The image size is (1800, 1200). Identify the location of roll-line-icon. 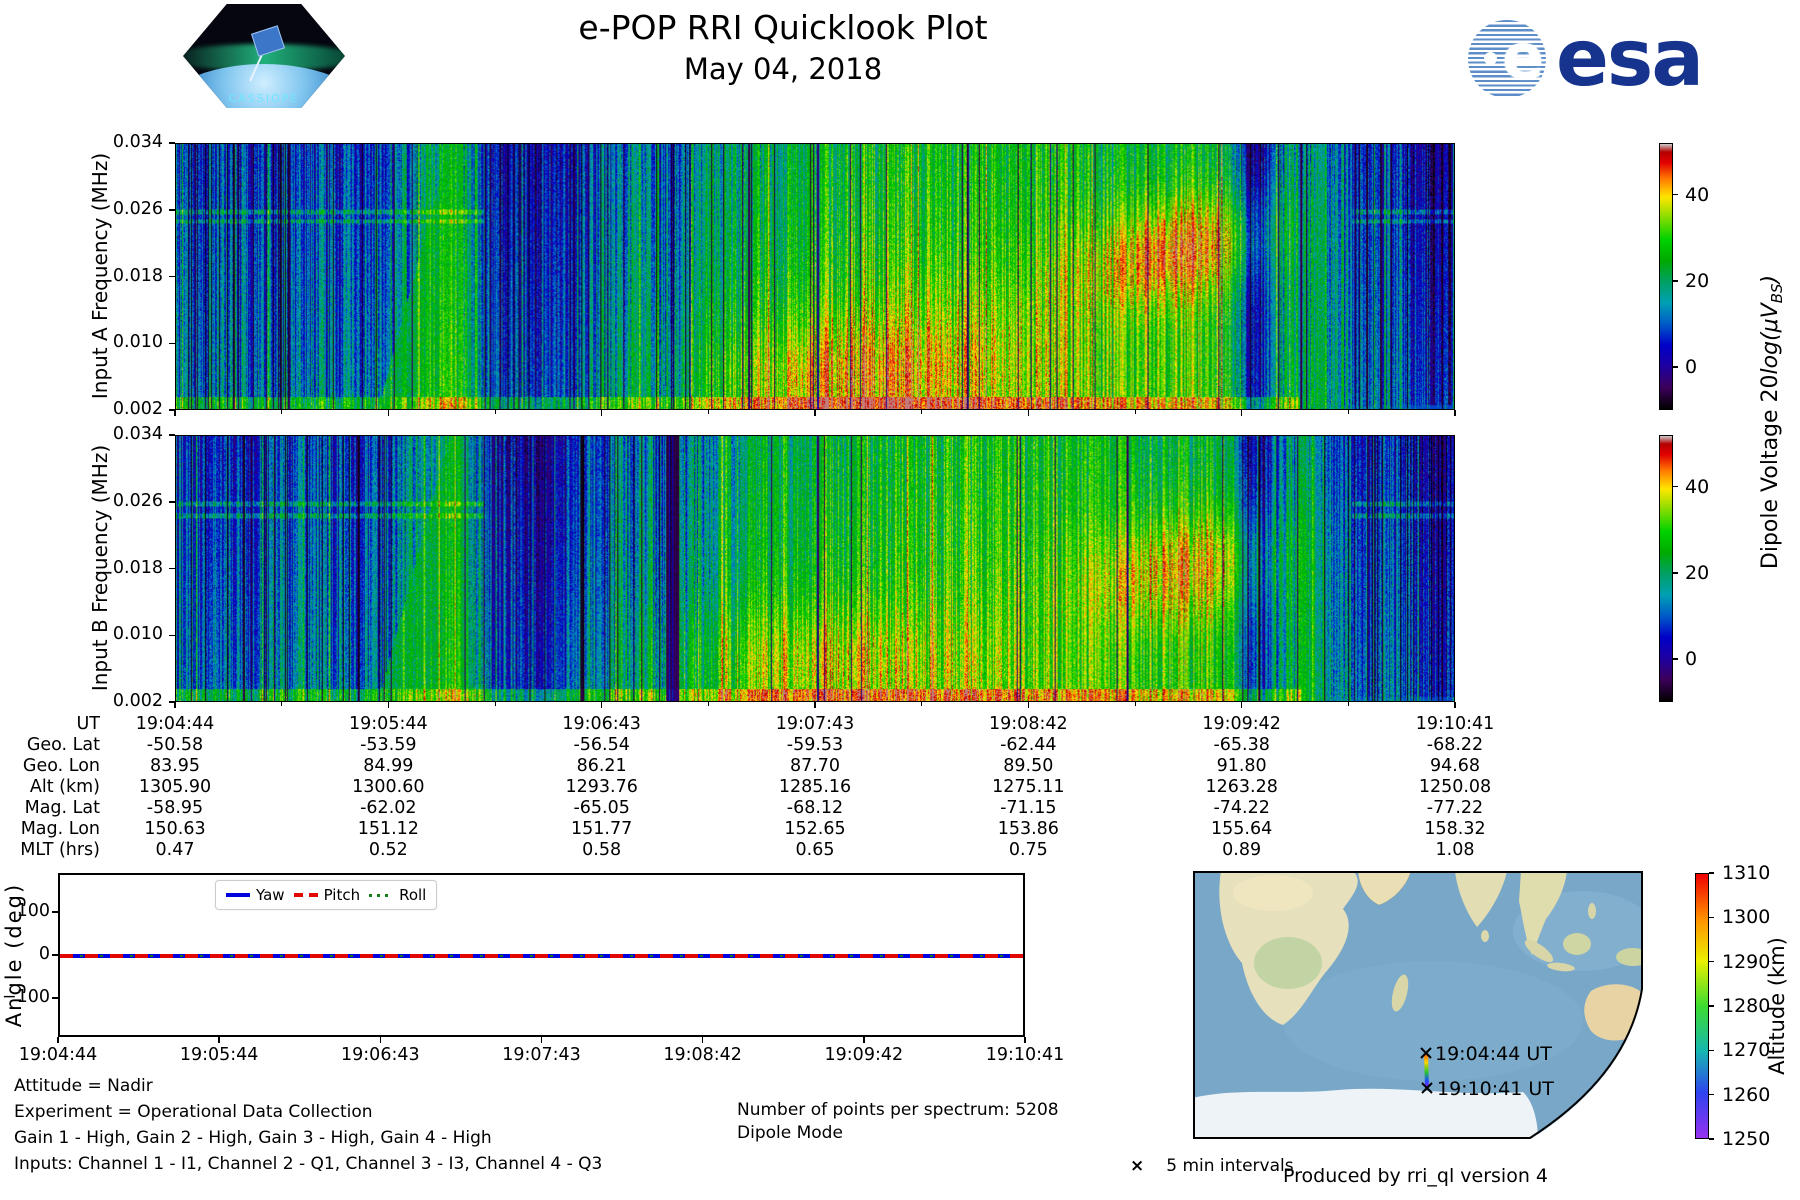
(381, 895).